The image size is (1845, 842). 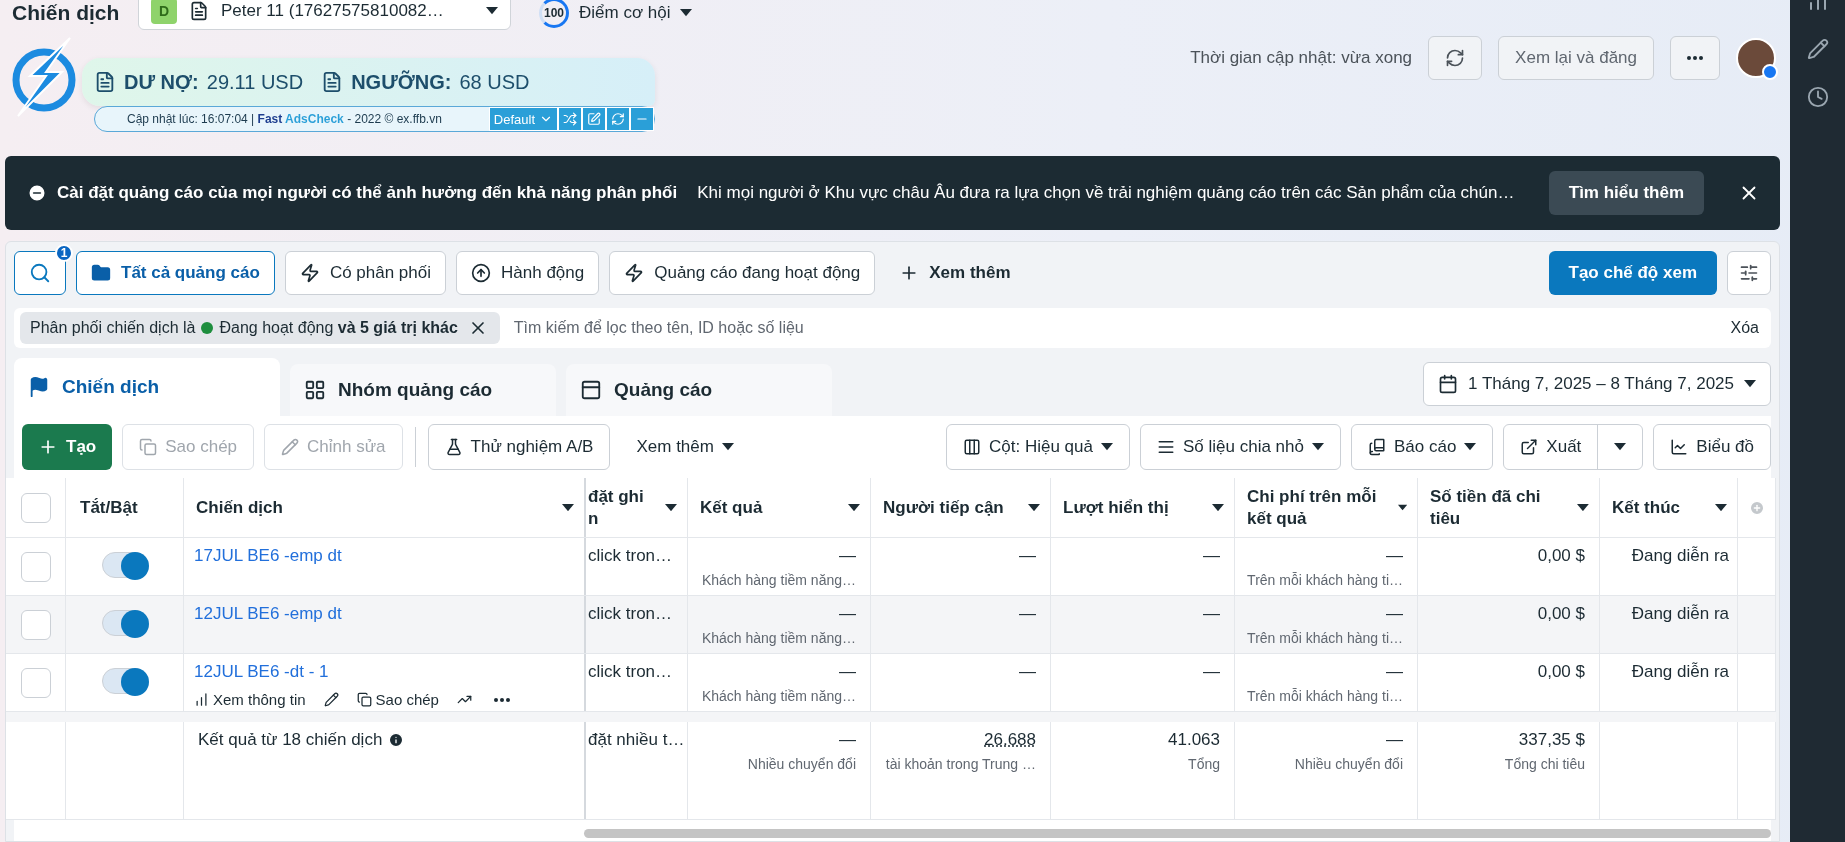 I want to click on select-all-checkbox, so click(x=35, y=507).